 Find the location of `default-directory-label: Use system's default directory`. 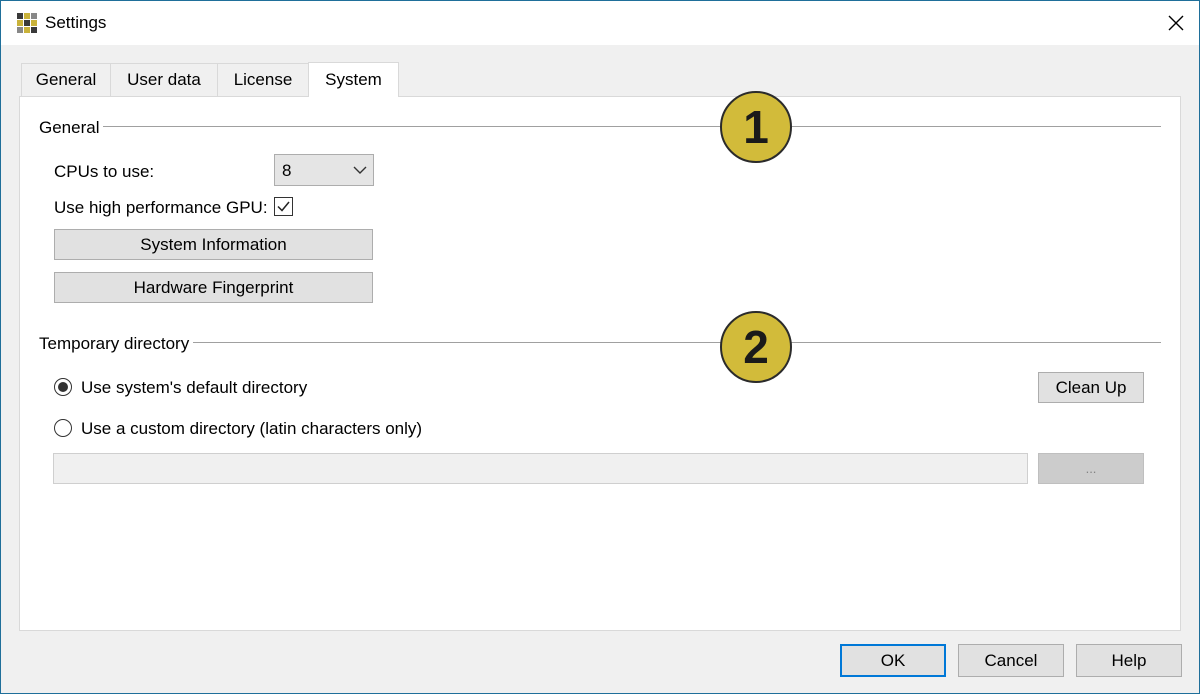

default-directory-label: Use system's default directory is located at coordinates (194, 388).